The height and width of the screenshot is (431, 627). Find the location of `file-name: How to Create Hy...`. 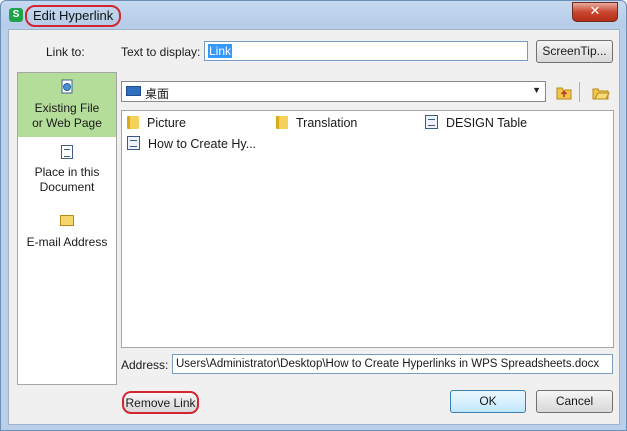

file-name: How to Create Hy... is located at coordinates (202, 144).